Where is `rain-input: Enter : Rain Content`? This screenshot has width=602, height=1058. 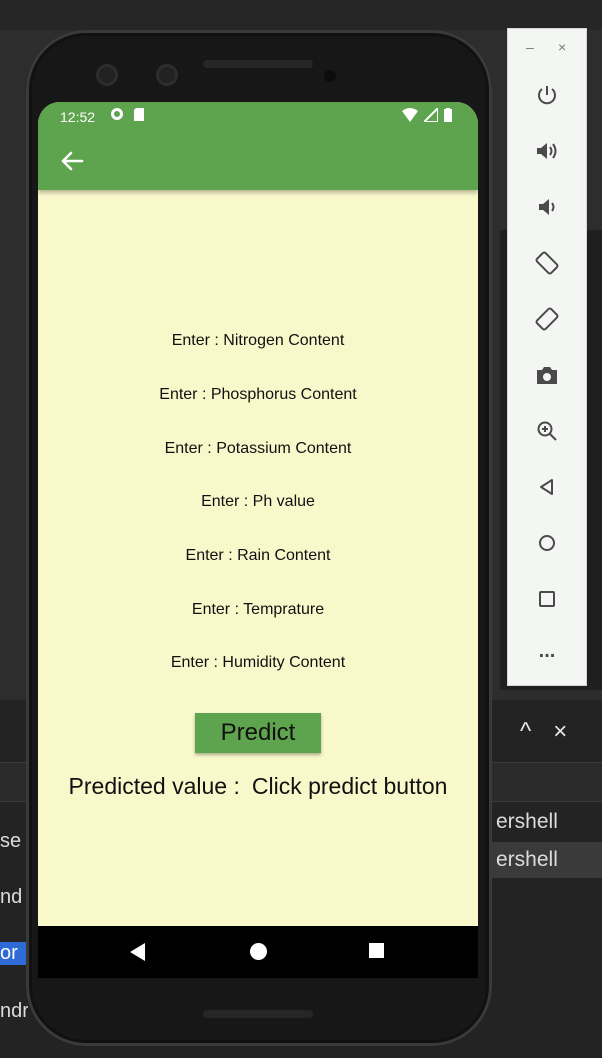
rain-input: Enter : Rain Content is located at coordinates (258, 556).